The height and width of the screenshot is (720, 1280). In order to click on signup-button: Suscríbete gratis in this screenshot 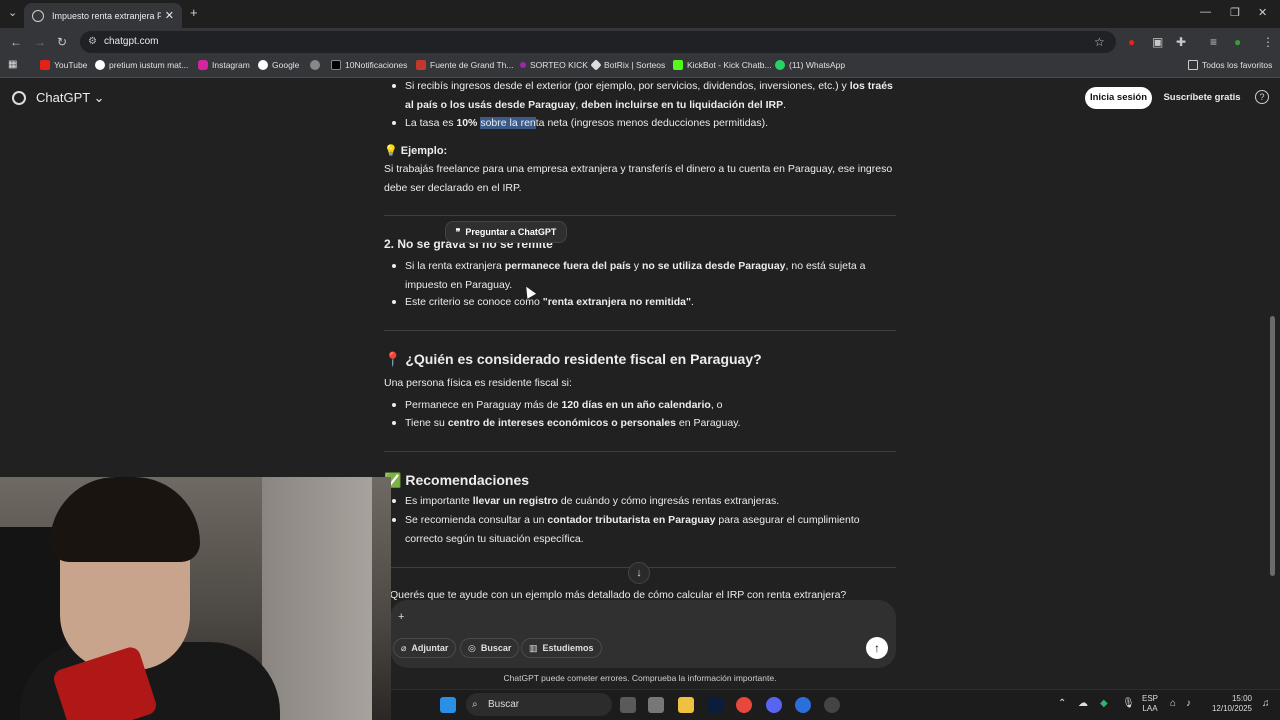, I will do `click(1202, 98)`.